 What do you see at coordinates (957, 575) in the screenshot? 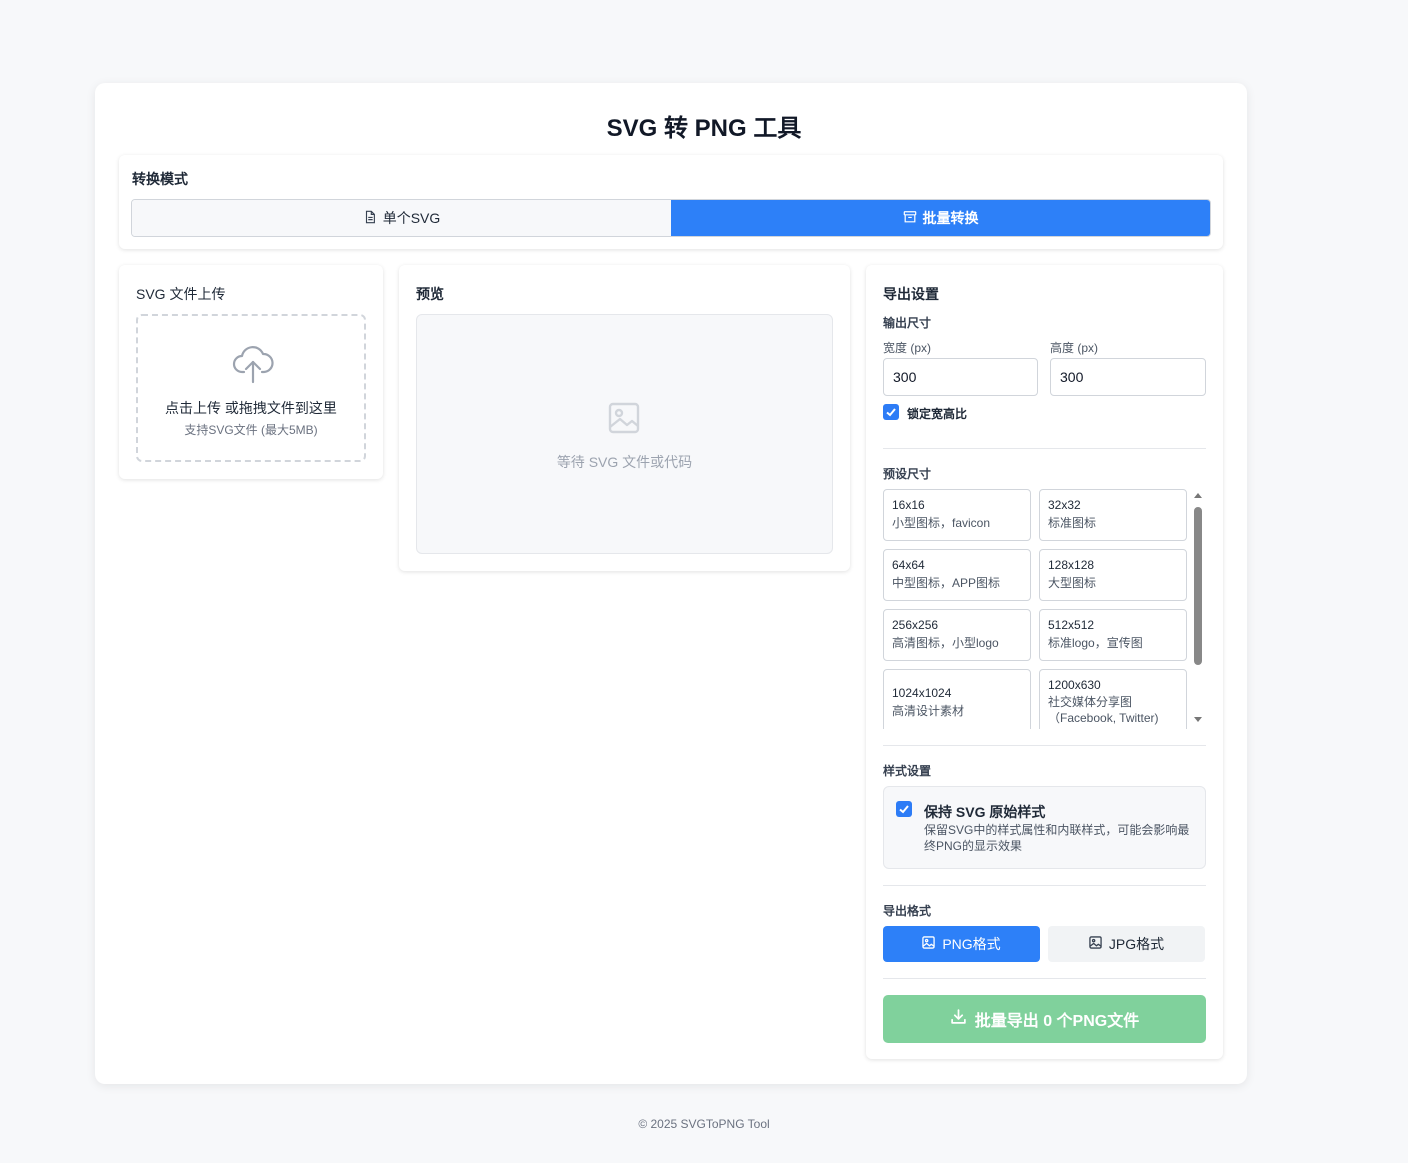
I see `preset-64: 64x64 中型图标，APP图标` at bounding box center [957, 575].